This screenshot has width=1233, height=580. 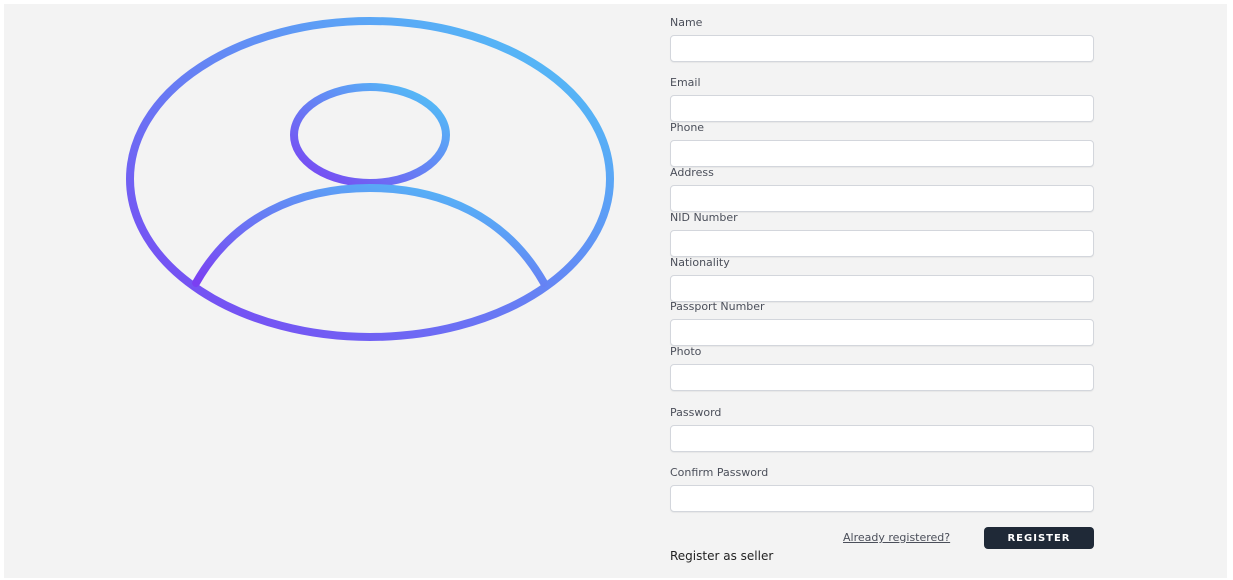 What do you see at coordinates (685, 82) in the screenshot?
I see `email-label: Email` at bounding box center [685, 82].